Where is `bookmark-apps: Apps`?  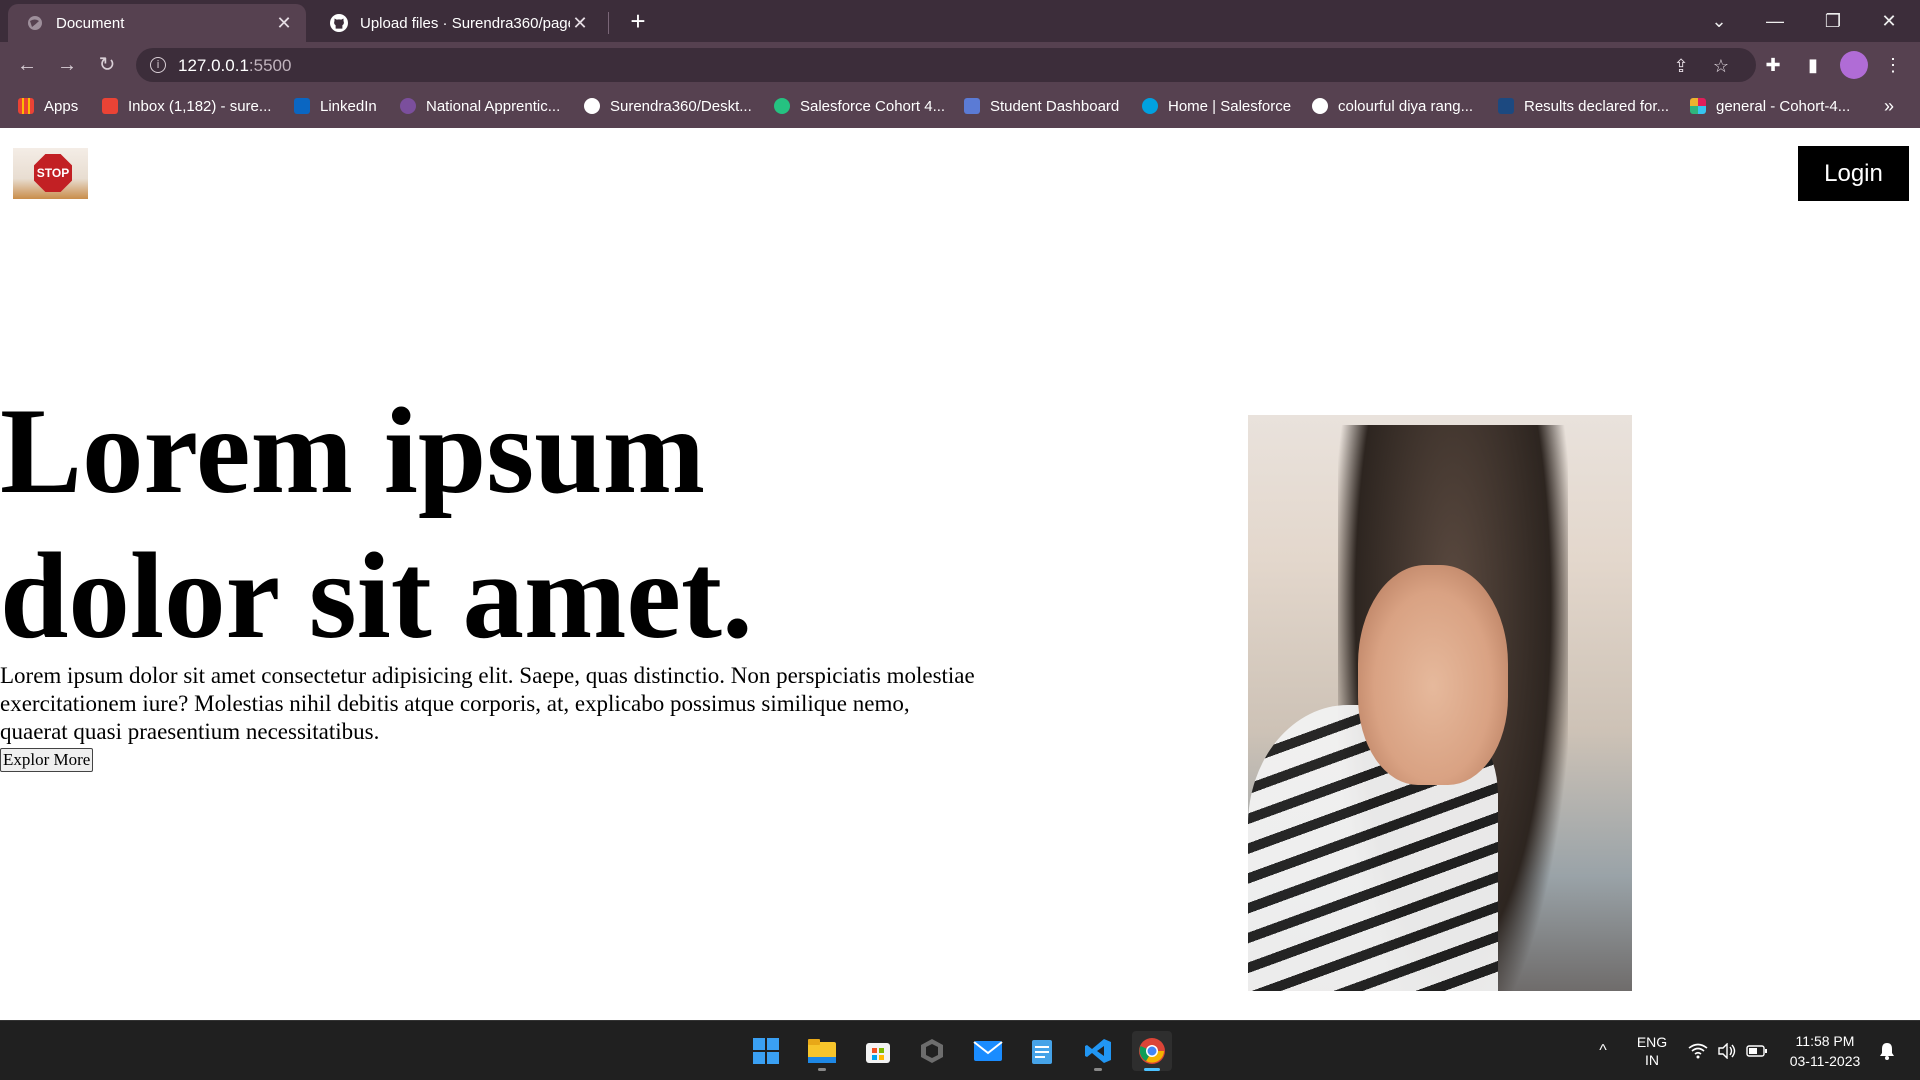
bookmark-apps: Apps is located at coordinates (48, 106).